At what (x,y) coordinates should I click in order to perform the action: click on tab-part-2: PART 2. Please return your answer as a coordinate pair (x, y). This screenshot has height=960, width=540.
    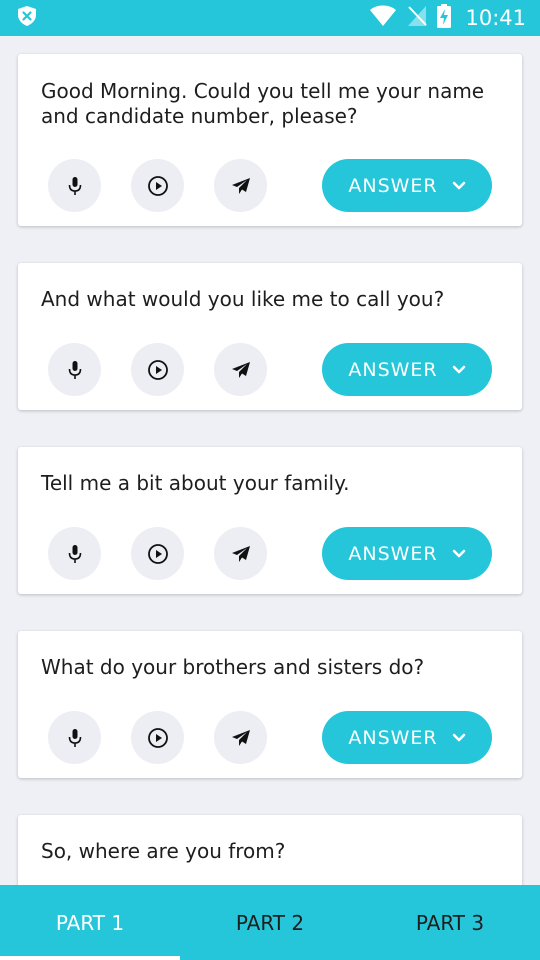
    Looking at the image, I should click on (270, 922).